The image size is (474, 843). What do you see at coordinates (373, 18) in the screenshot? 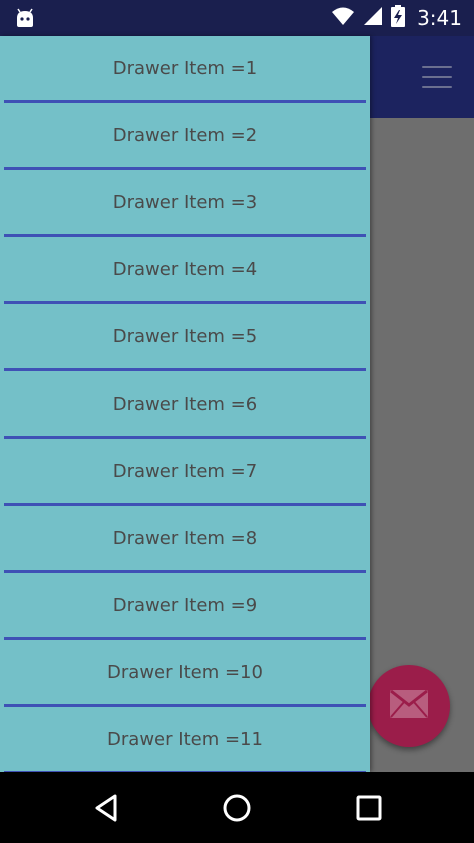
I see `signal-icon` at bounding box center [373, 18].